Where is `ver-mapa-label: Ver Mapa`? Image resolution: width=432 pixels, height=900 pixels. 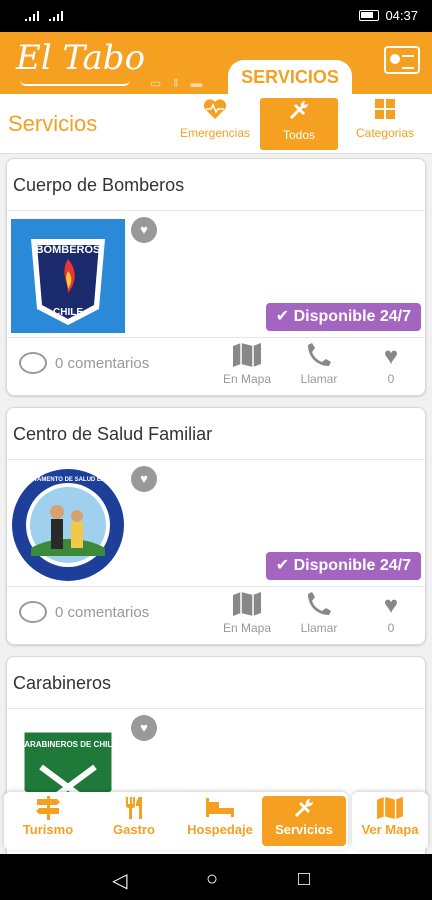 ver-mapa-label: Ver Mapa is located at coordinates (390, 829).